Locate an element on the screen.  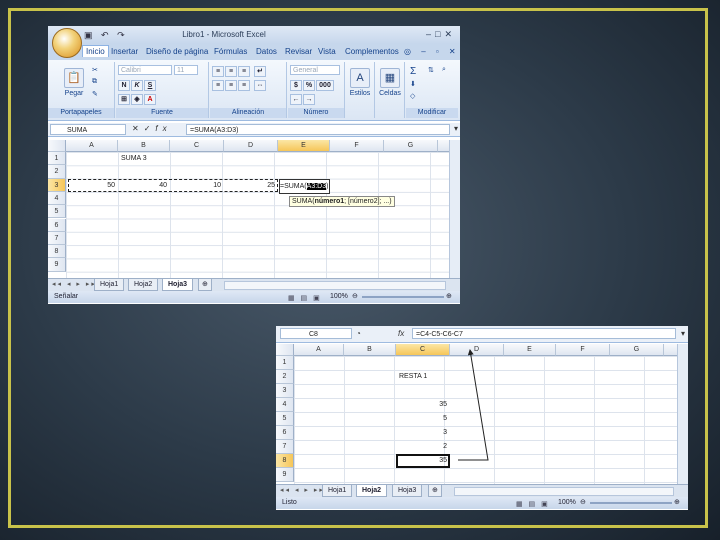
arrow-icon is located at coordinates (473, 405).